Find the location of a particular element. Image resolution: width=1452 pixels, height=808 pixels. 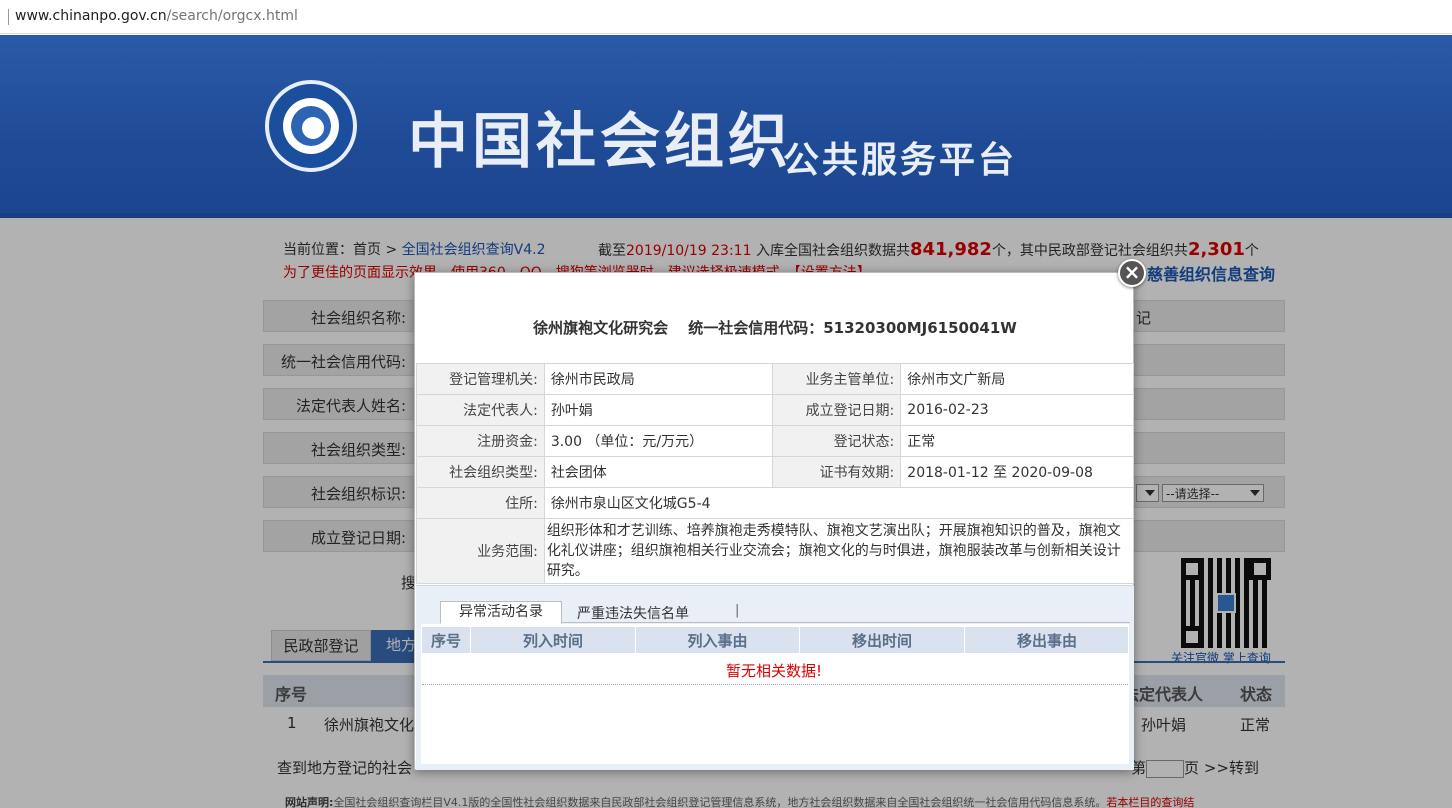

label-capital: 注册资金: is located at coordinates (480, 441).